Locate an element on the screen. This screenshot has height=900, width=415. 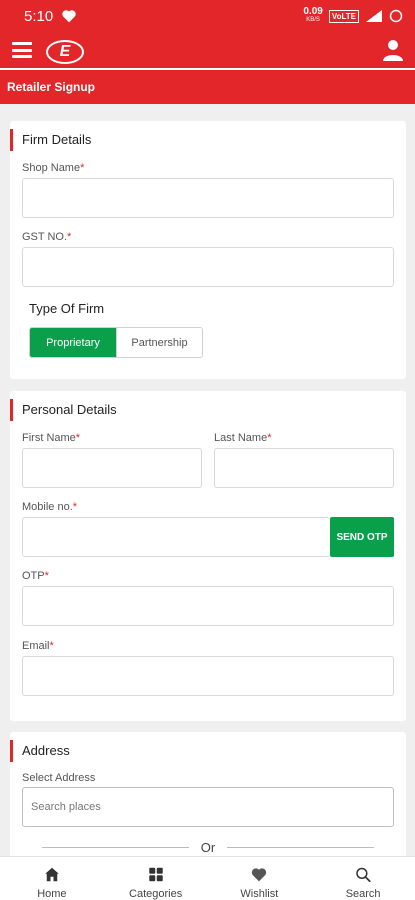
first-name-label: First Name* is located at coordinates (51, 438).